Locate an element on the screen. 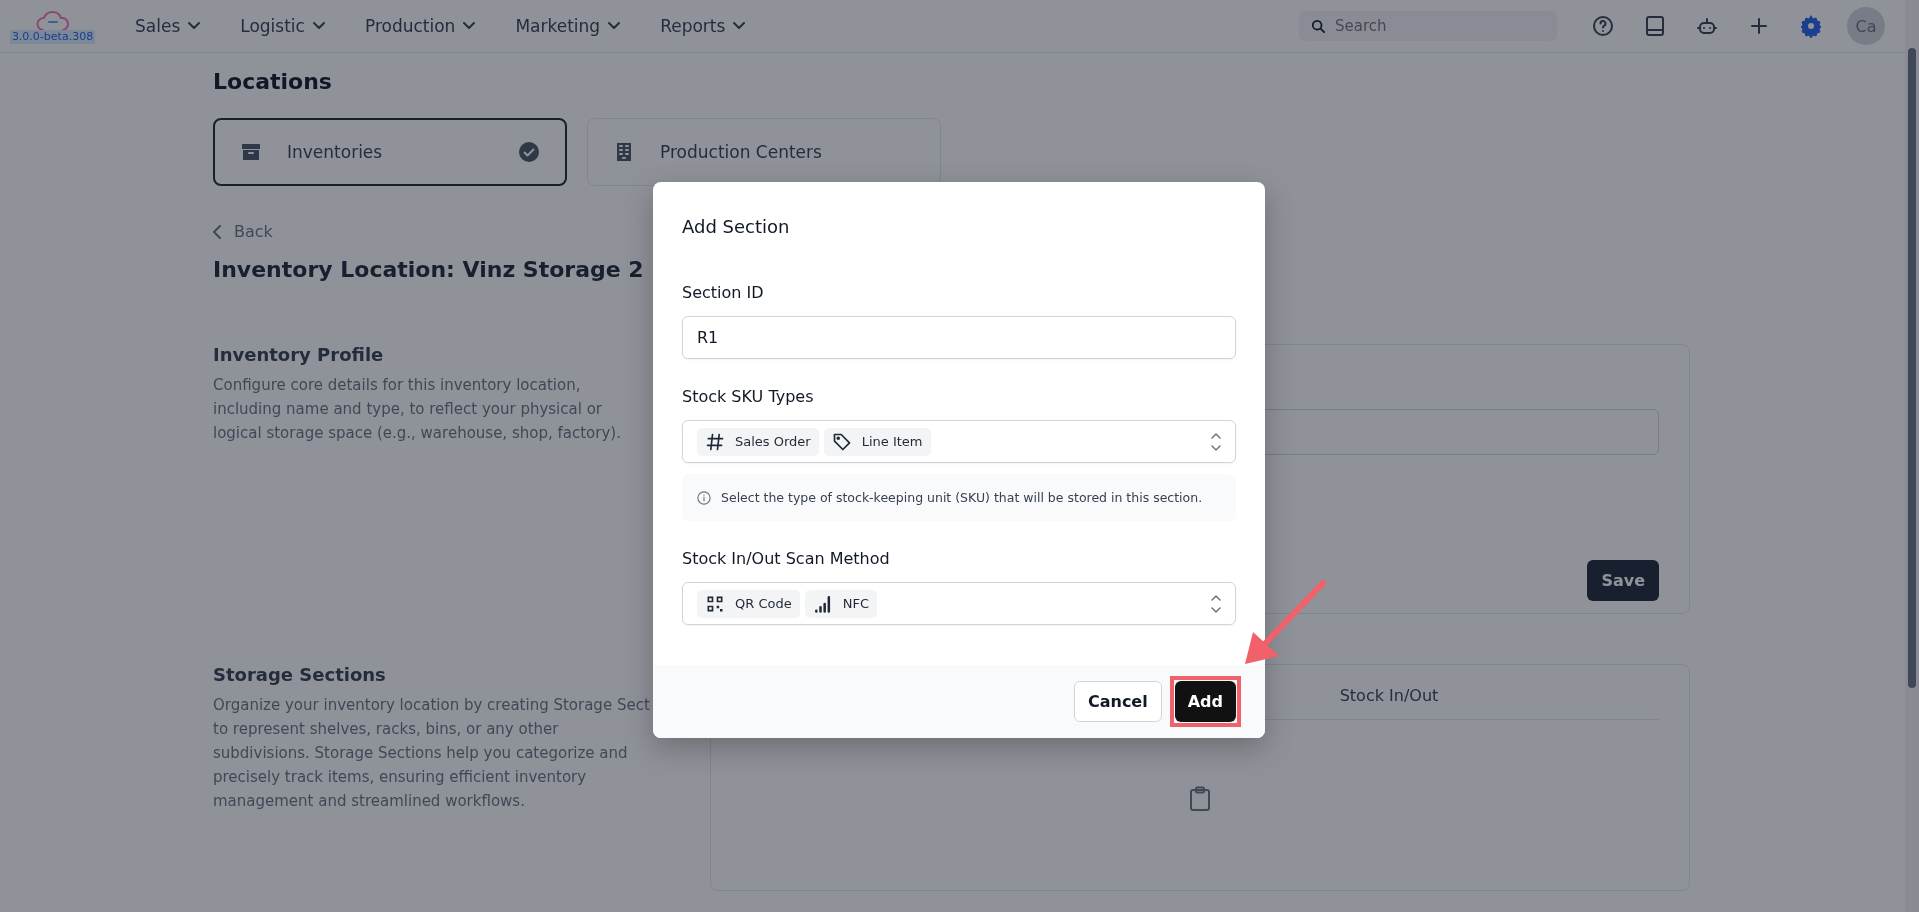 The width and height of the screenshot is (1919, 912). selected-chip: NFC is located at coordinates (840, 603).